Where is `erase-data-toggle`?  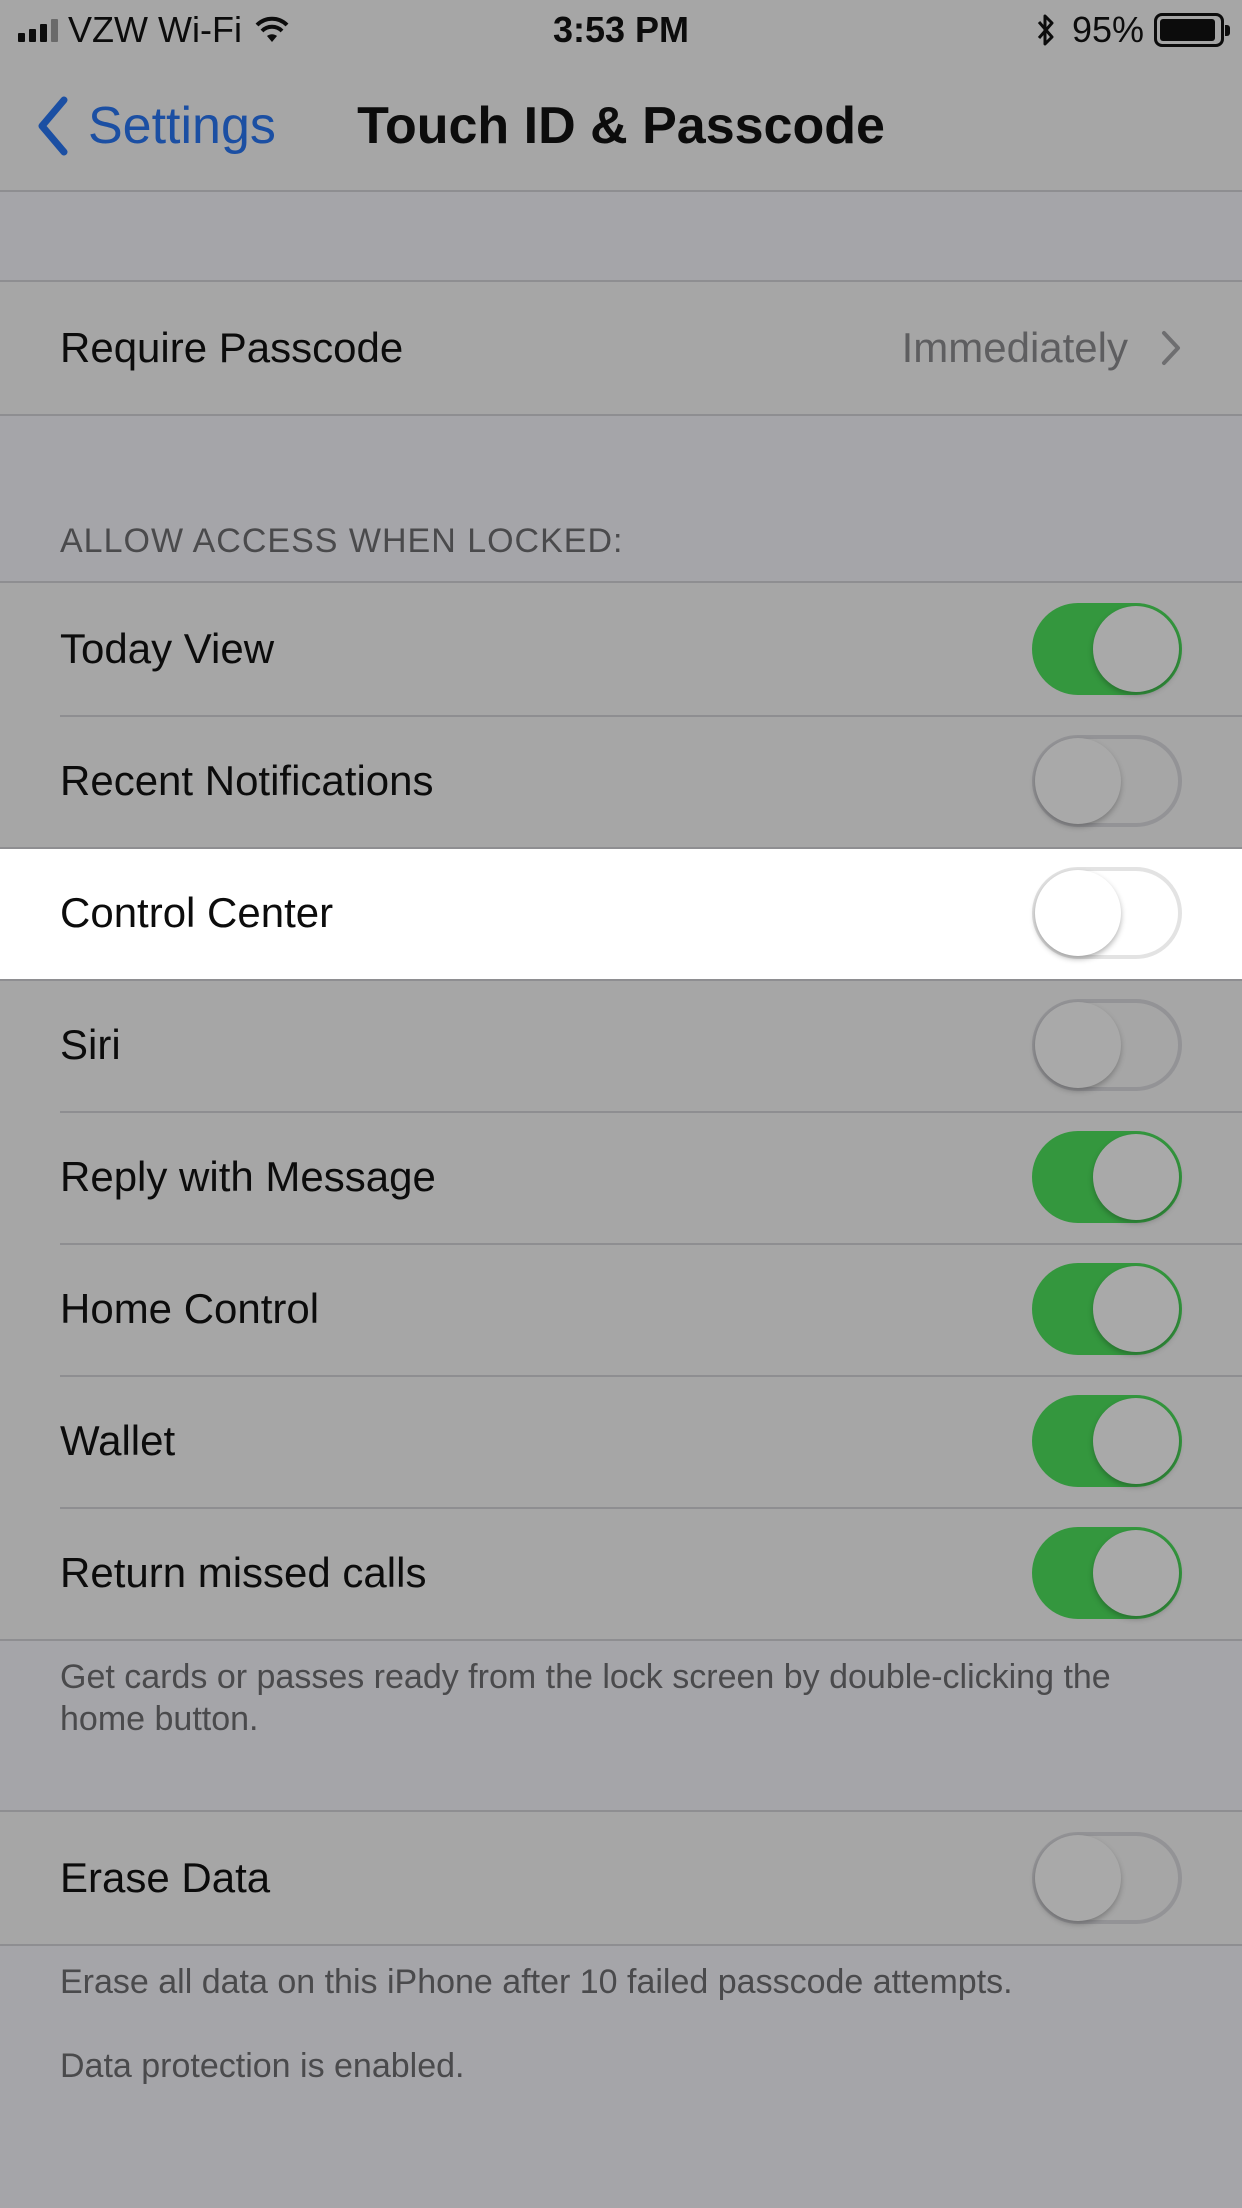
erase-data-toggle is located at coordinates (1107, 1878).